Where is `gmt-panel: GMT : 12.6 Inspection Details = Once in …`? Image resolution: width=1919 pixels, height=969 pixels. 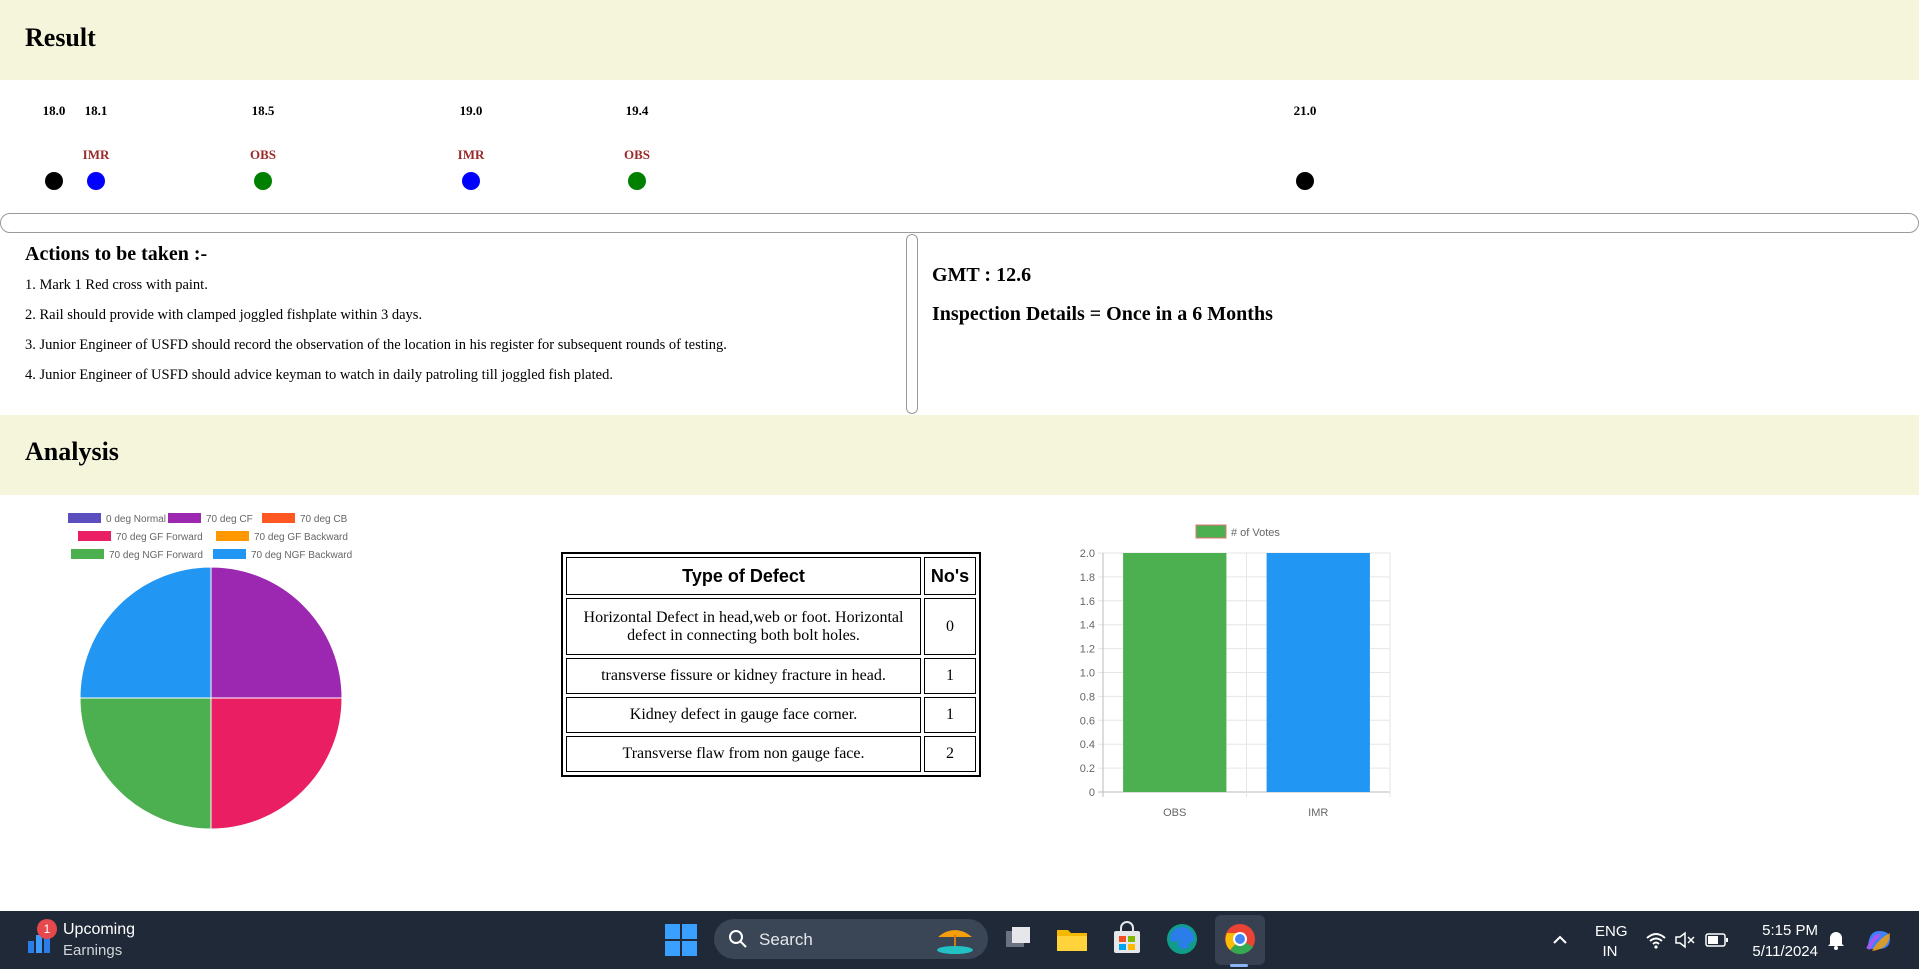 gmt-panel: GMT : 12.6 Inspection Details = Once in … is located at coordinates (1422, 324).